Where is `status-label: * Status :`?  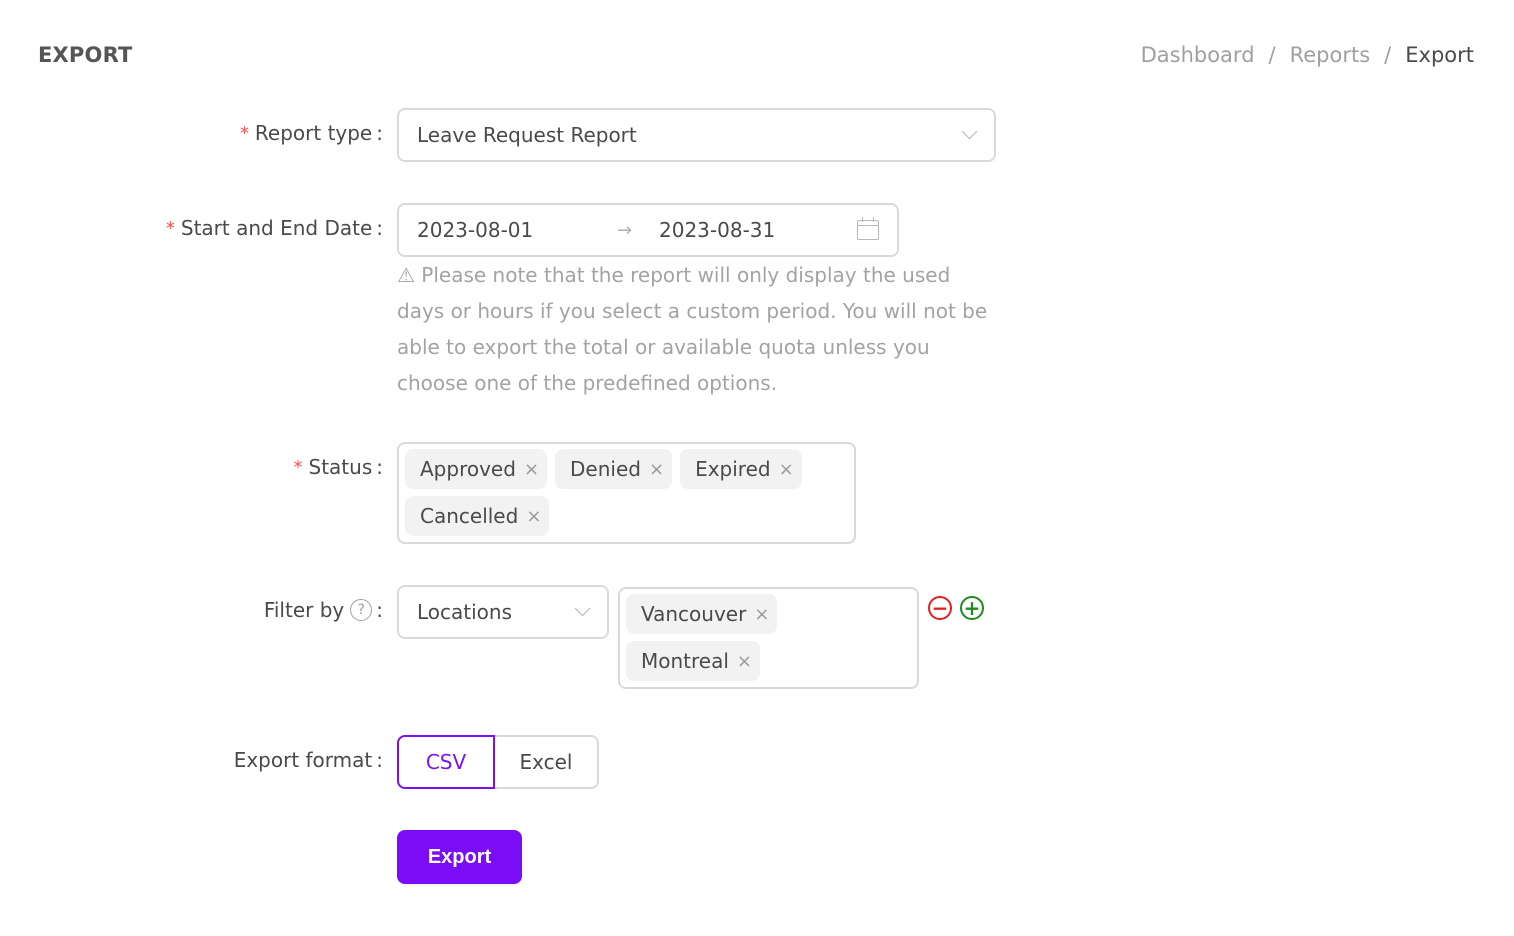
status-label: * Status : is located at coordinates (338, 467).